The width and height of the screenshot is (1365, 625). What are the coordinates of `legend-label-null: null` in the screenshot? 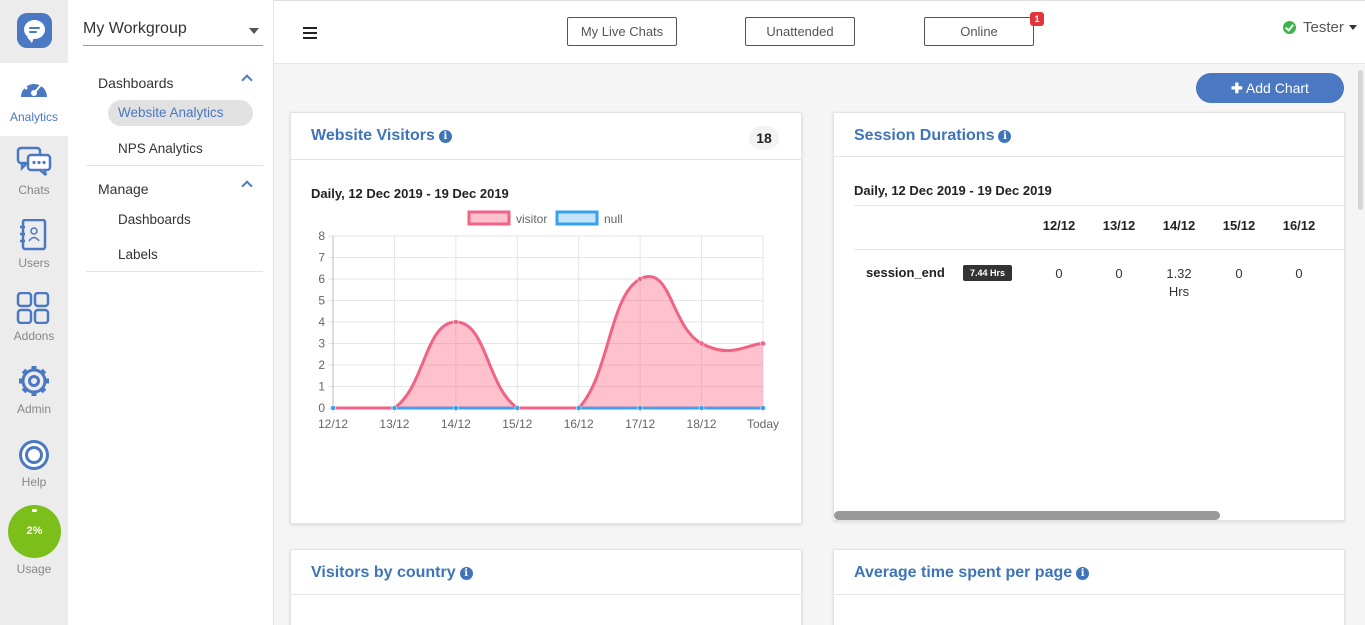 It's located at (613, 219).